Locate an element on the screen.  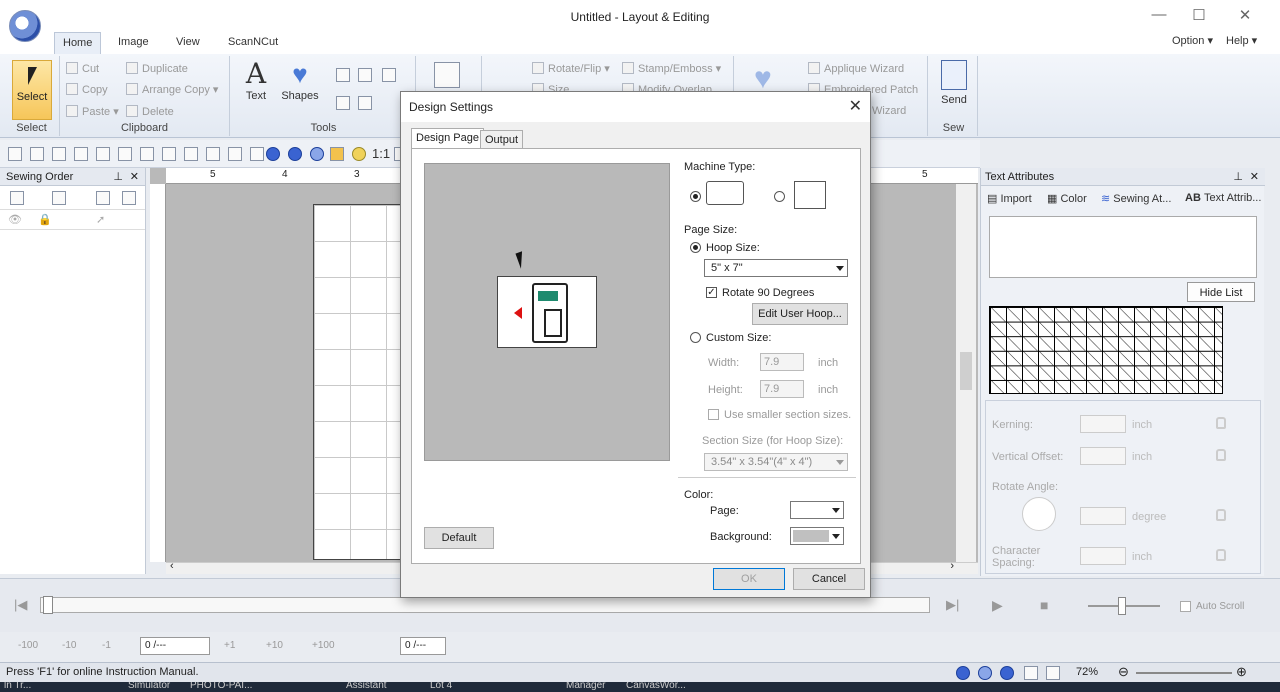
step-back-10-button: -10 is located at coordinates (69, 645).